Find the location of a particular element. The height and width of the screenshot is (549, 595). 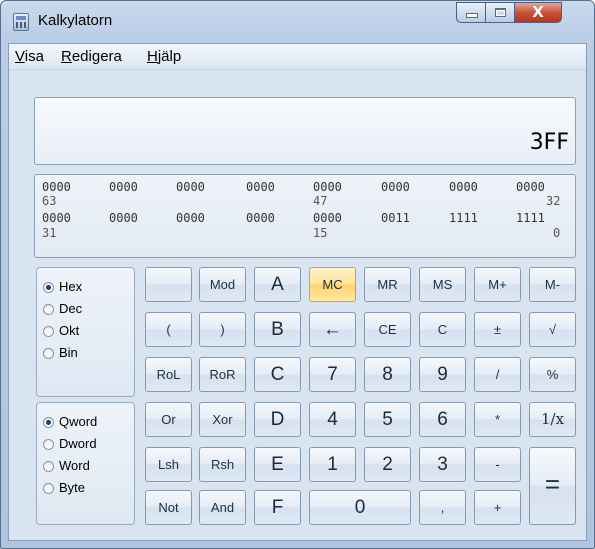

radio-okt-indicator is located at coordinates (48, 331).